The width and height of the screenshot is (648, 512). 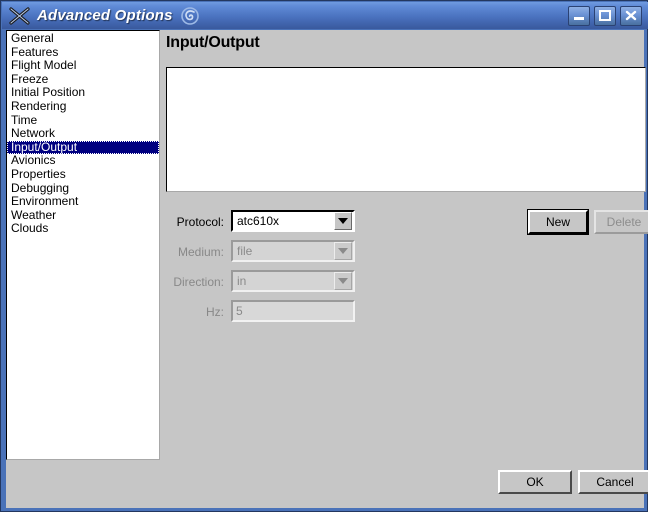 I want to click on hz-input: 5, so click(x=293, y=311).